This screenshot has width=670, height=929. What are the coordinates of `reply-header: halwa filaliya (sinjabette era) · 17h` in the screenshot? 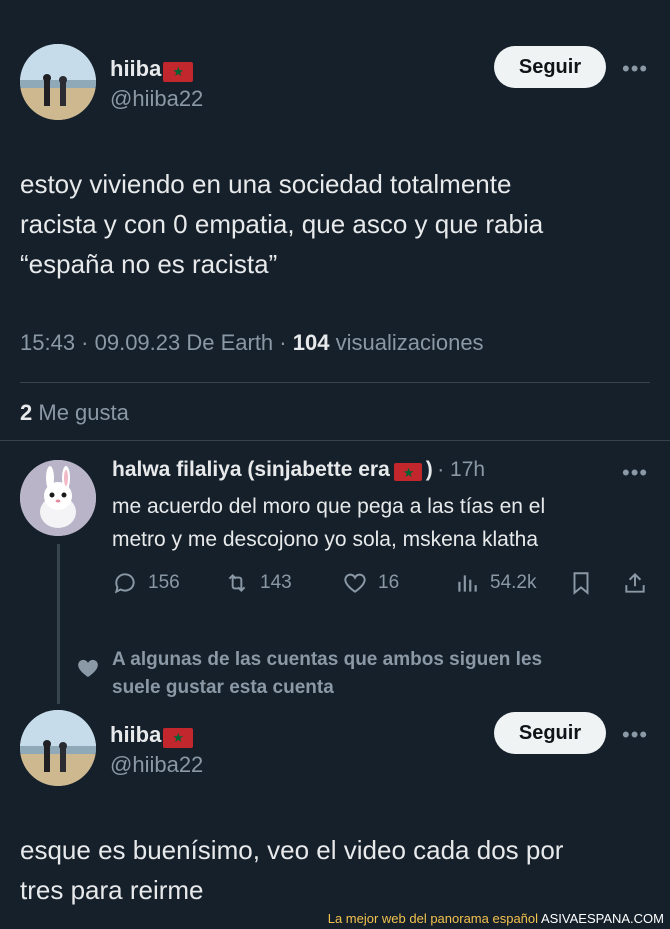 It's located at (298, 470).